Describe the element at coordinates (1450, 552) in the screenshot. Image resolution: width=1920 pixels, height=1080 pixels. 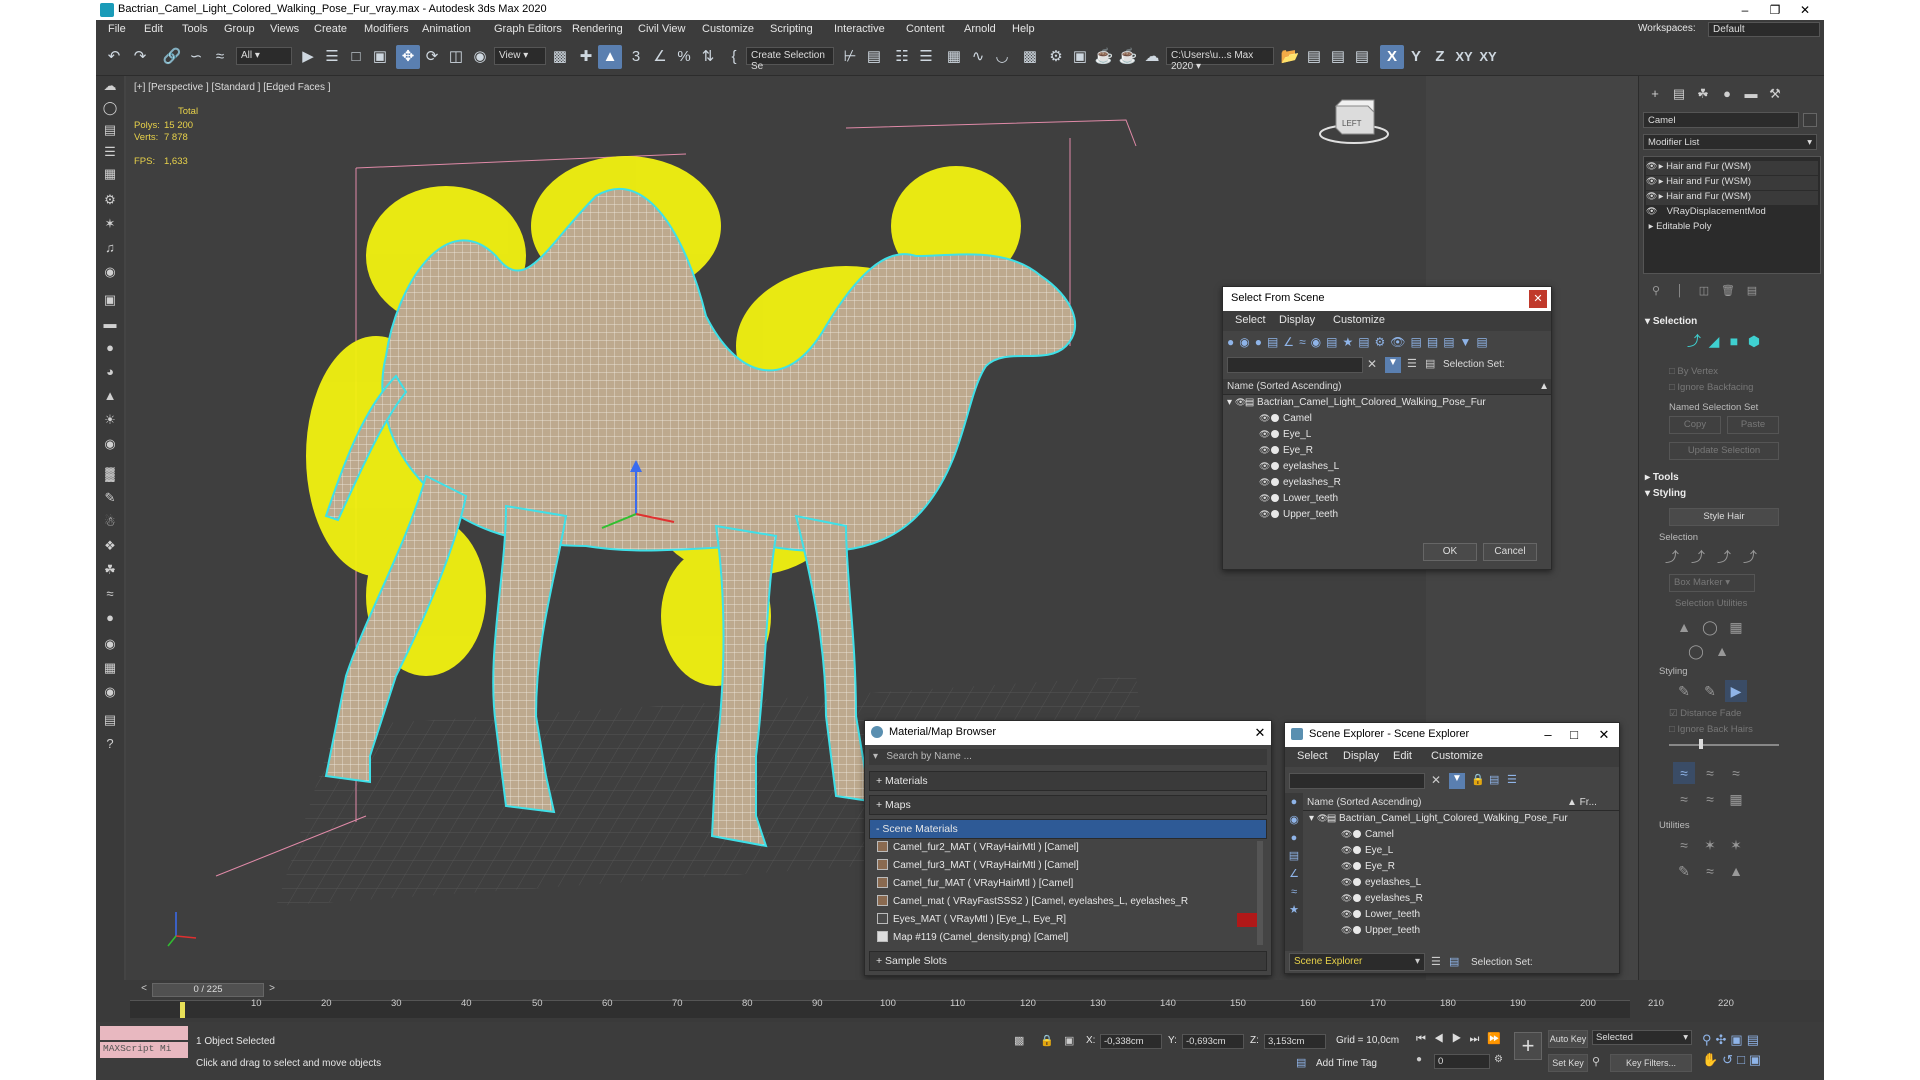
I see `sfs-ok-button: OK` at that location.